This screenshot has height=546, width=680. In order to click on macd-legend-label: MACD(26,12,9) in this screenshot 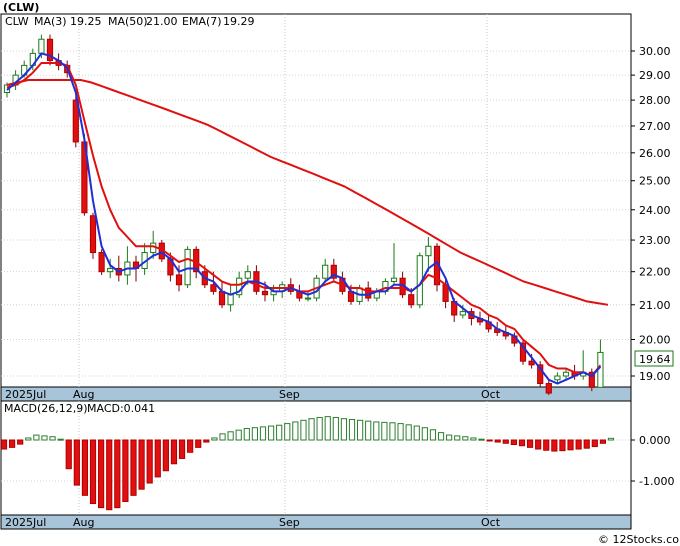, I will do `click(46, 408)`.